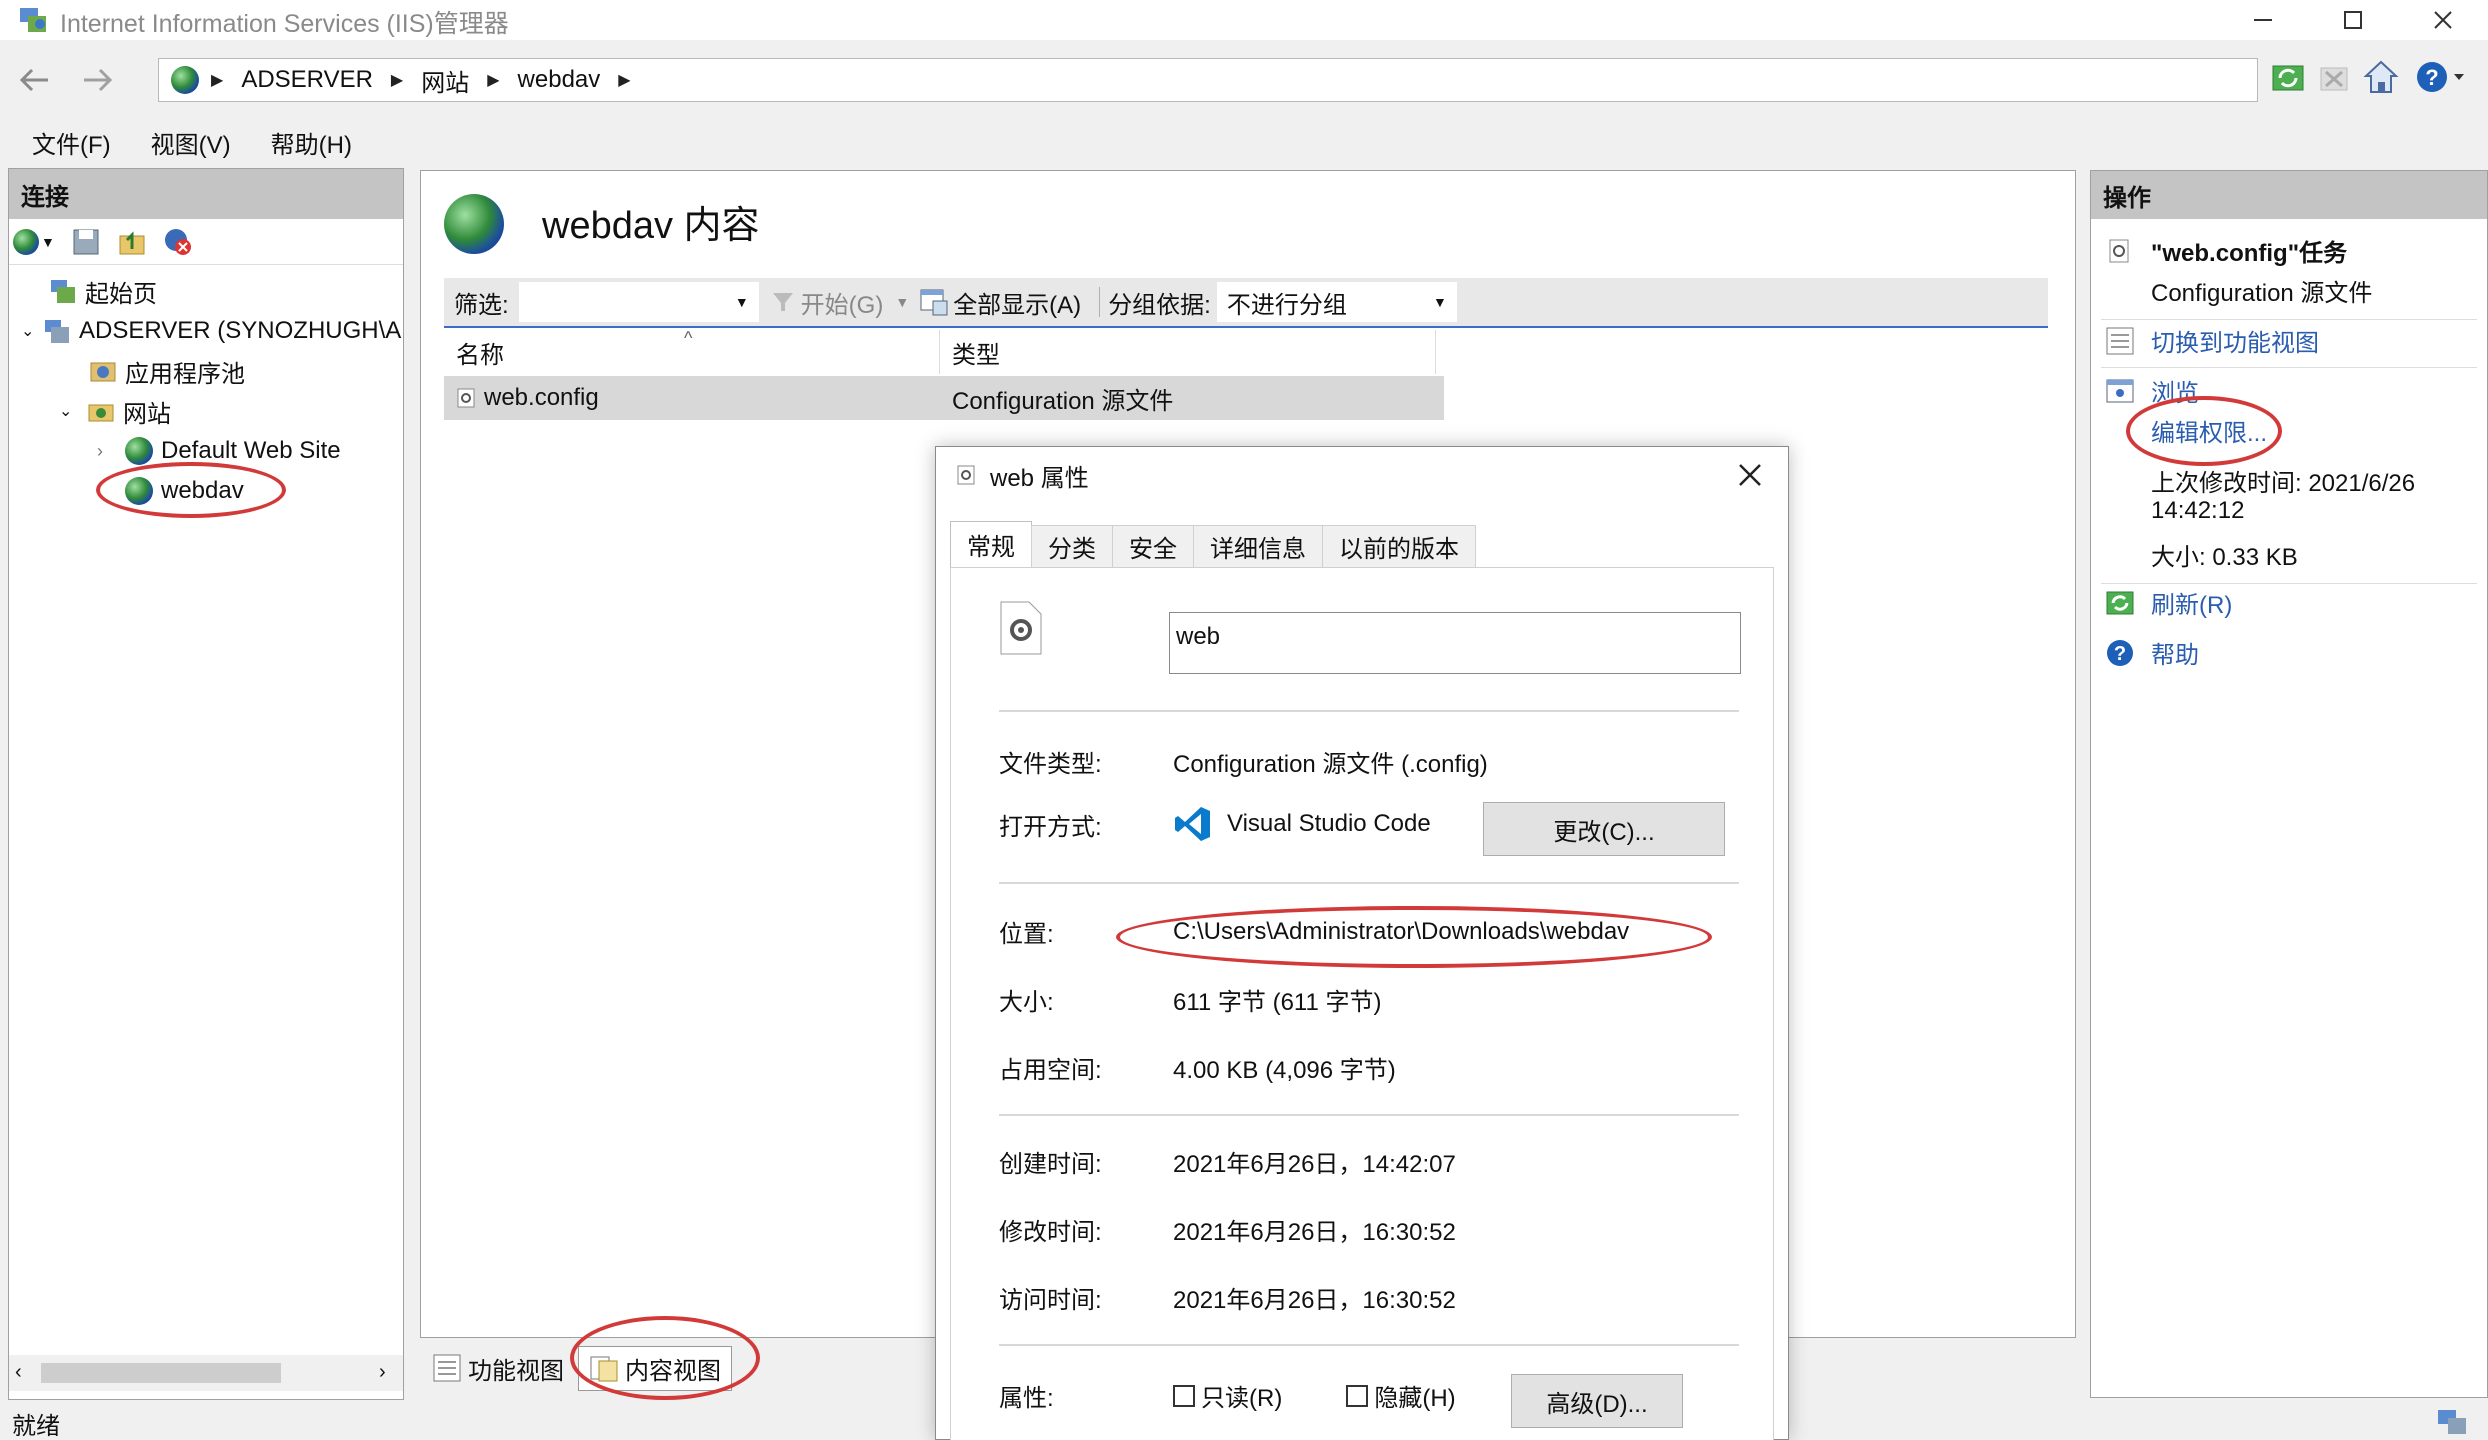 Image resolution: width=2488 pixels, height=1440 pixels. I want to click on created-row: 创建时间: 2021年6月26日，14:42:07, so click(1227, 1161).